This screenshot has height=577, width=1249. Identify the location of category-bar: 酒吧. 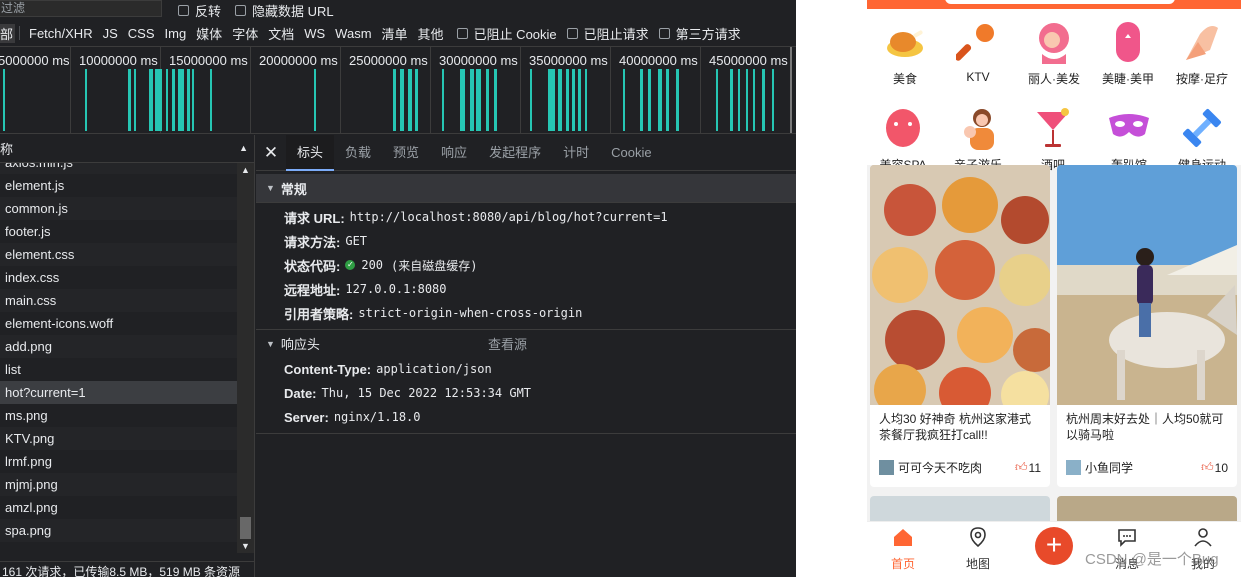
(1053, 139).